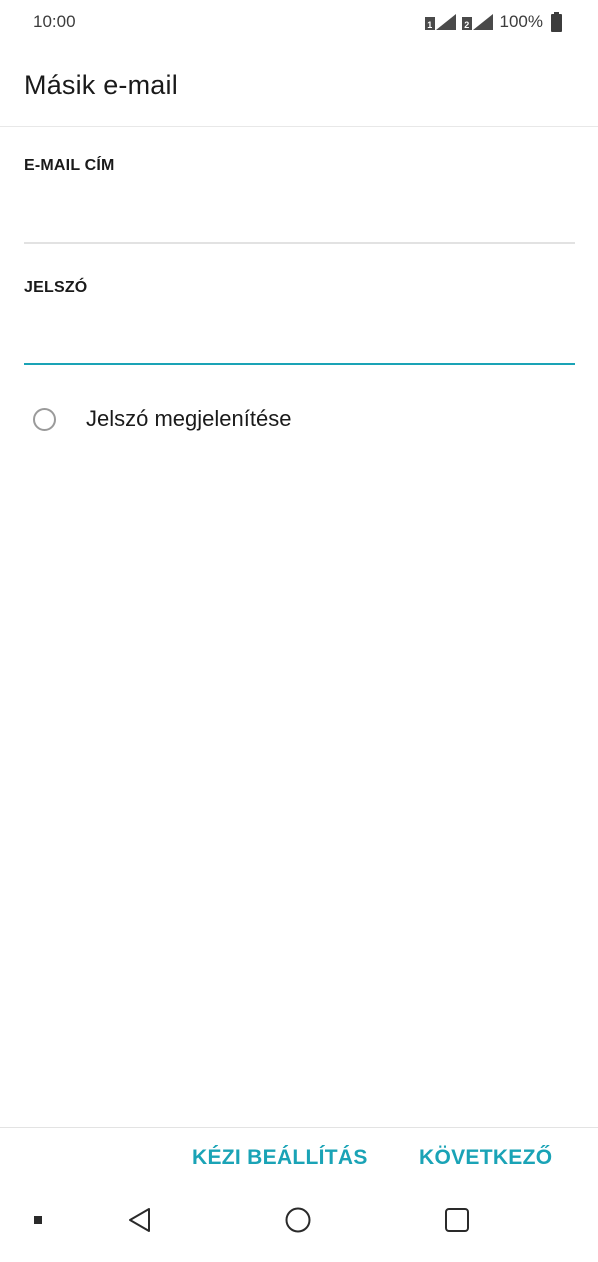 This screenshot has width=598, height=1262. Describe the element at coordinates (299, 23) in the screenshot. I see `status-bar: 10:00 1 2 100%` at that location.